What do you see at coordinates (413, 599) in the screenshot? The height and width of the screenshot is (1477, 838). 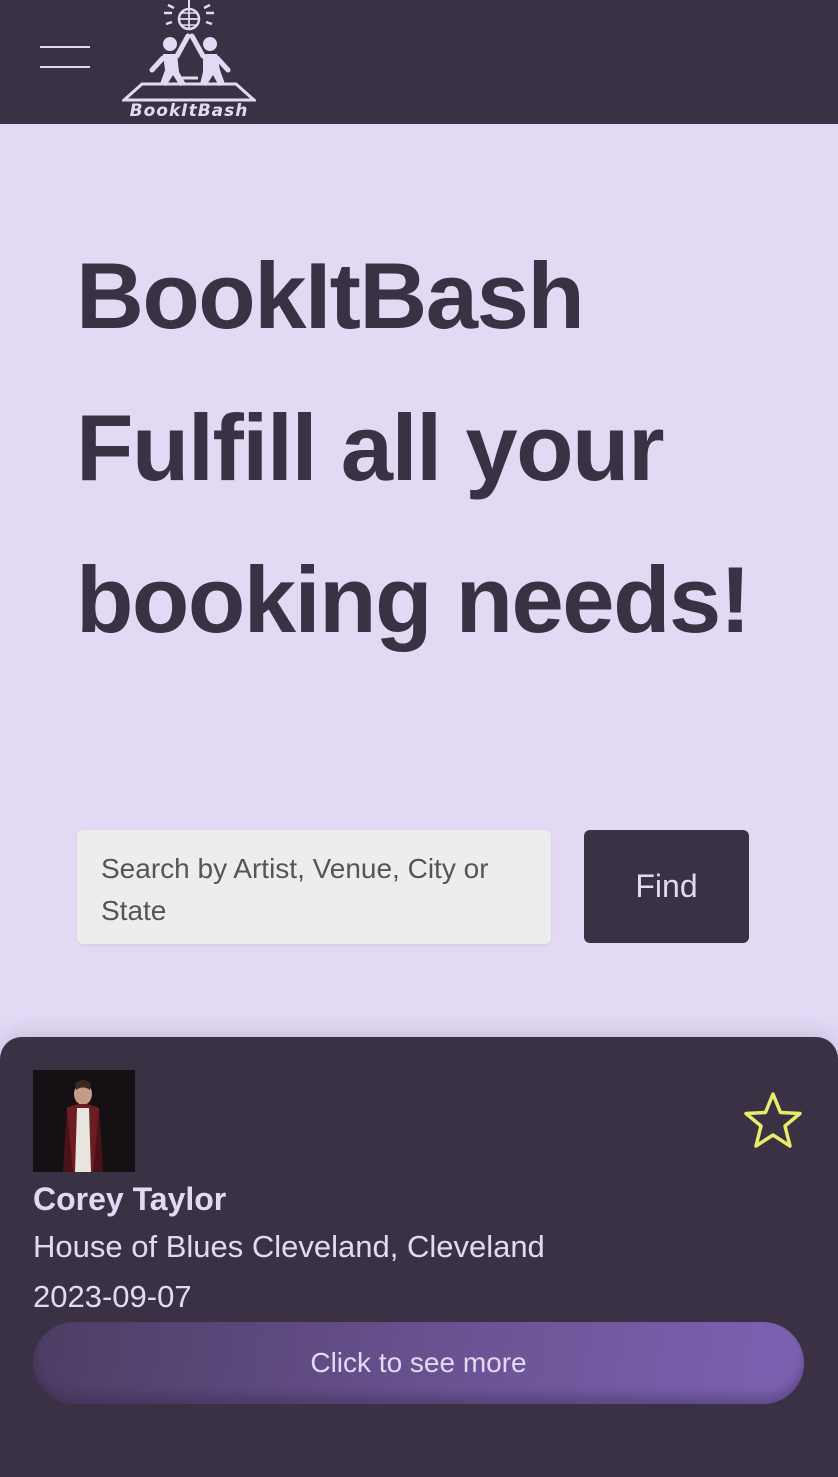 I see `hero-tagline-line2: booking needs!` at bounding box center [413, 599].